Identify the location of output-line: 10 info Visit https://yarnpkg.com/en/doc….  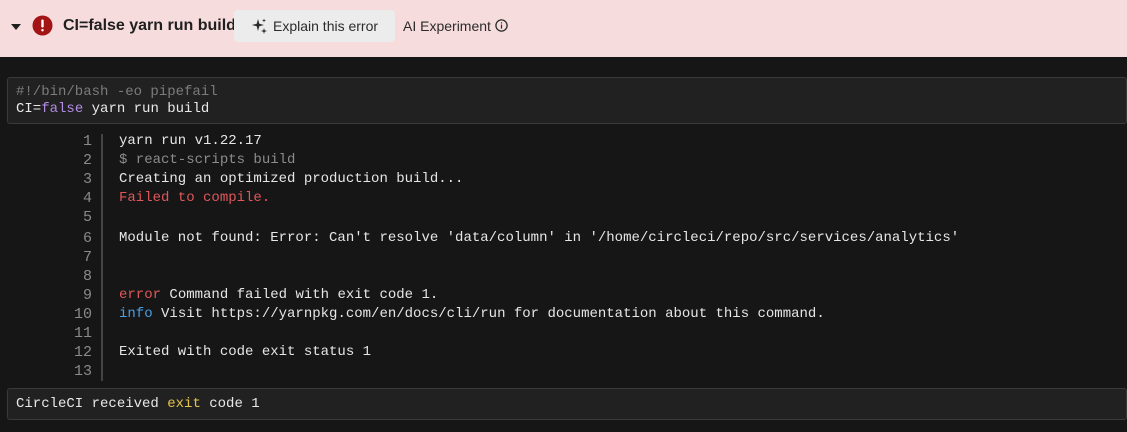
(563, 314).